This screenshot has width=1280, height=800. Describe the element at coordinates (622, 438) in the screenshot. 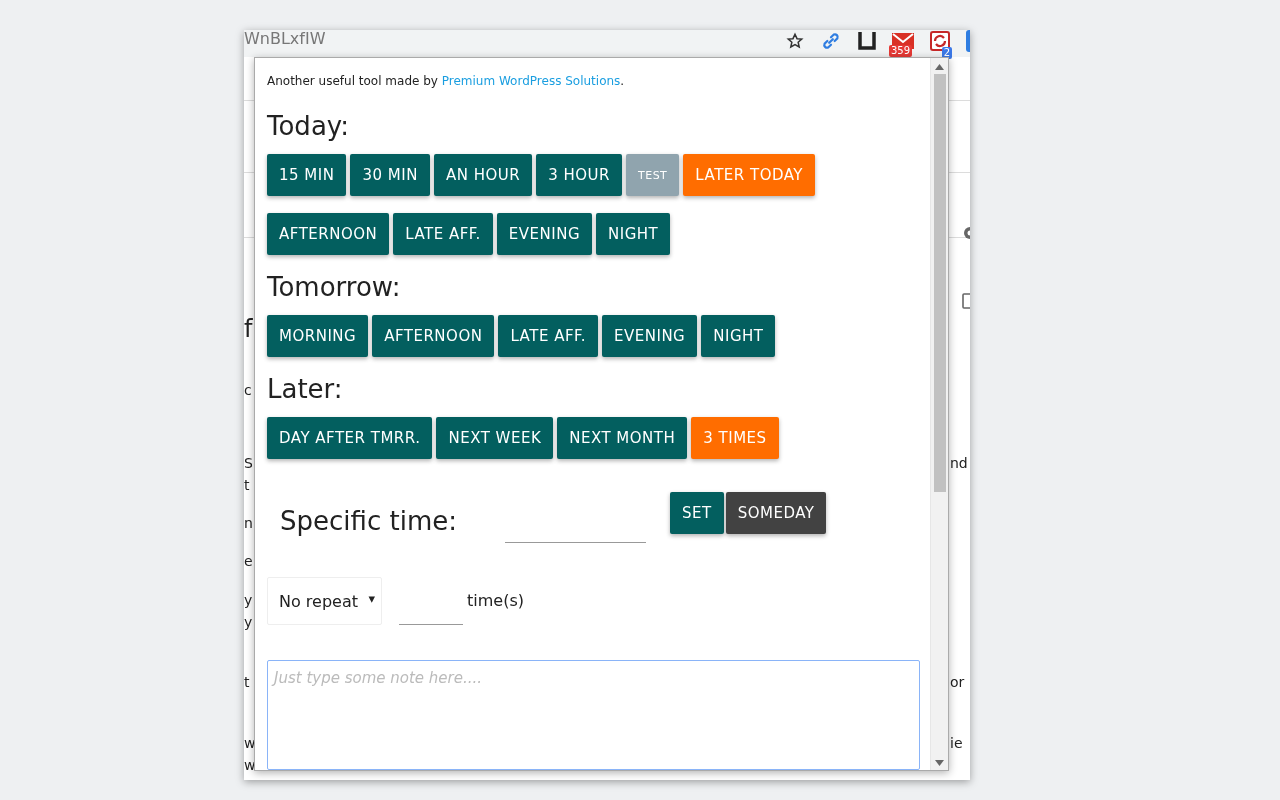

I see `time-button: NEXT MONTH` at that location.